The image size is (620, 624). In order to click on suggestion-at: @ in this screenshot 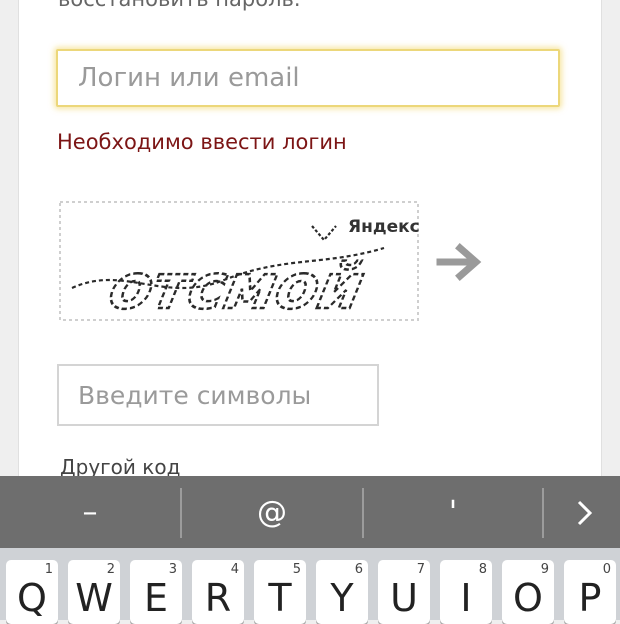, I will do `click(272, 512)`.